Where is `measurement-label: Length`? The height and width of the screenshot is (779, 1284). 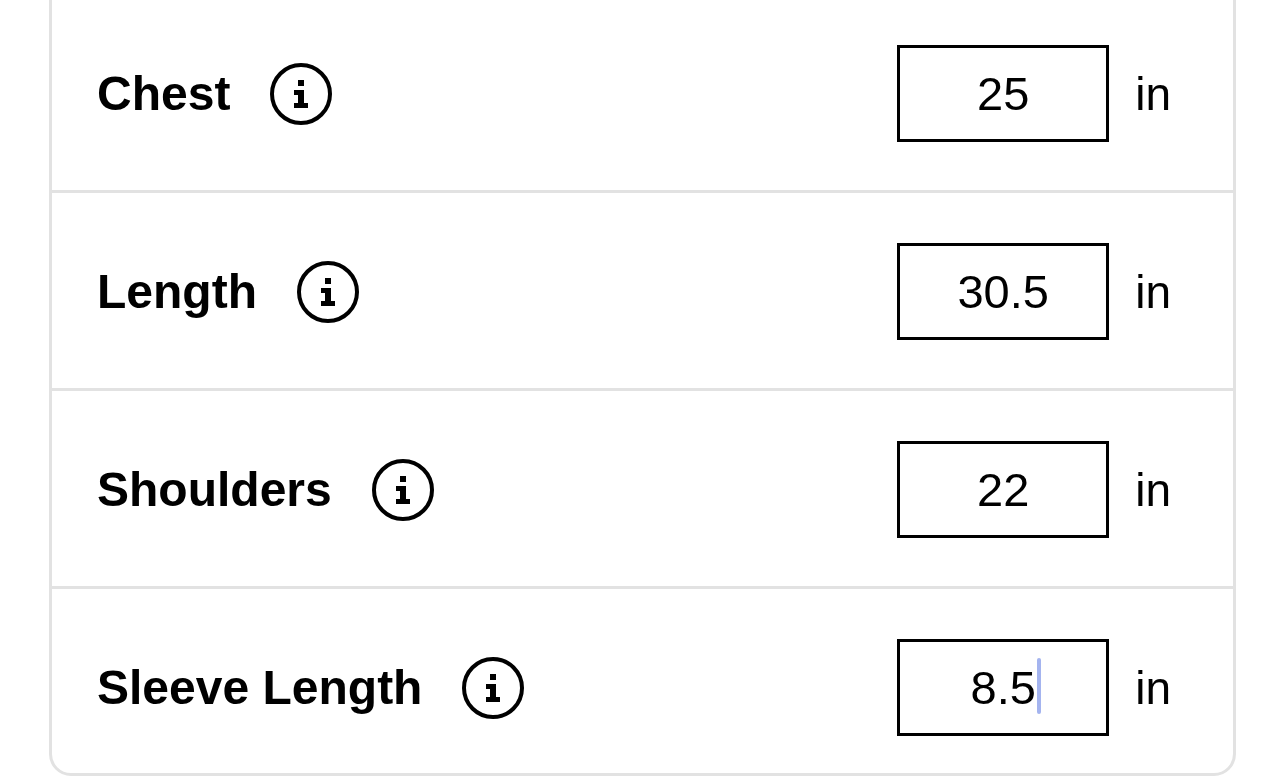 measurement-label: Length is located at coordinates (177, 291).